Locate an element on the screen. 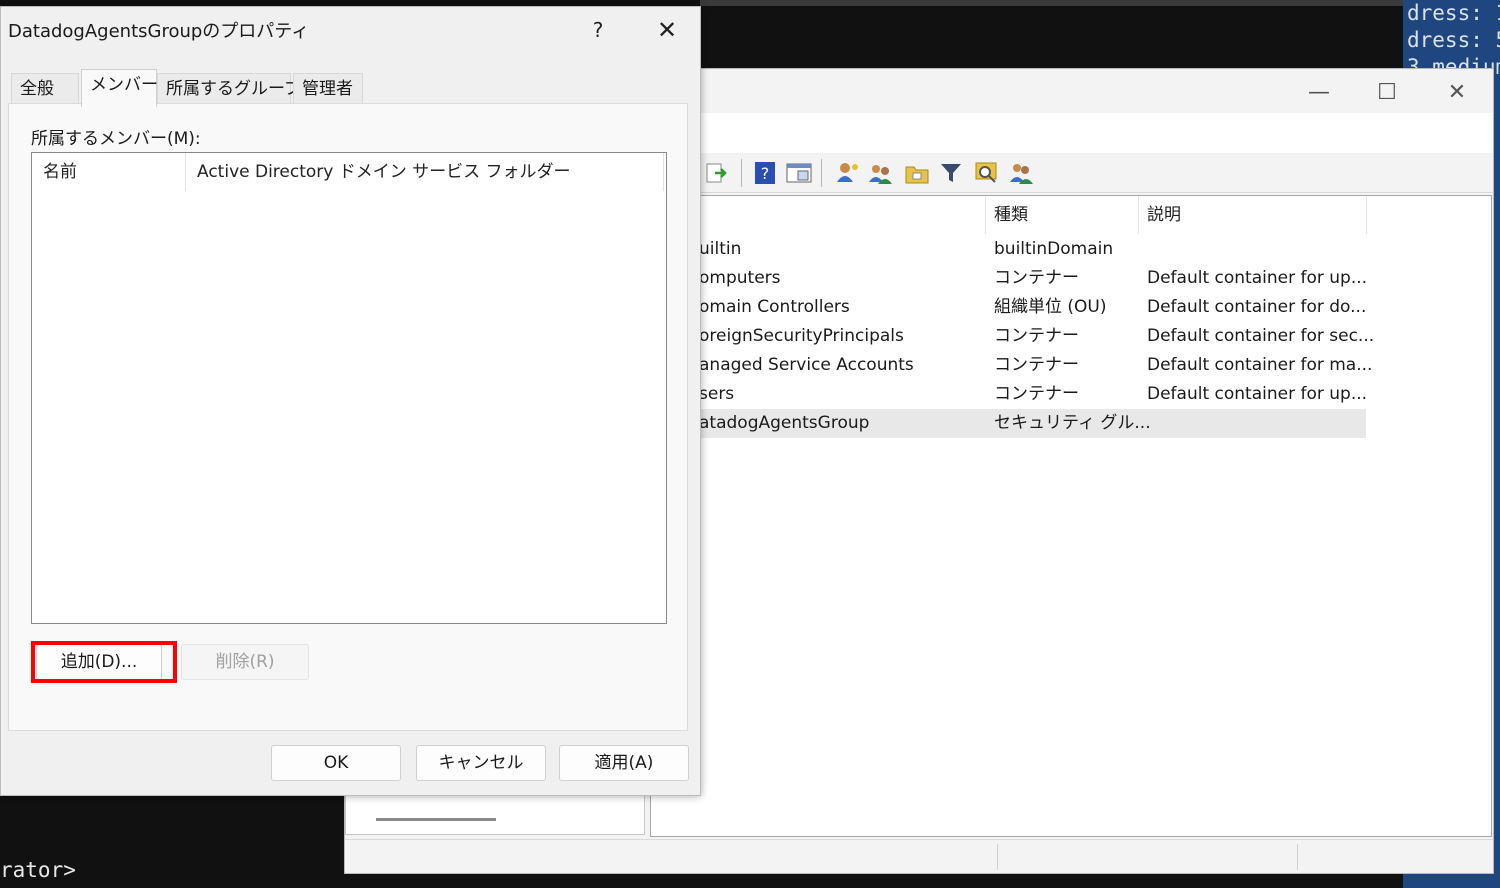 Image resolution: width=1500 pixels, height=888 pixels. tab-general: 全般 is located at coordinates (45, 89).